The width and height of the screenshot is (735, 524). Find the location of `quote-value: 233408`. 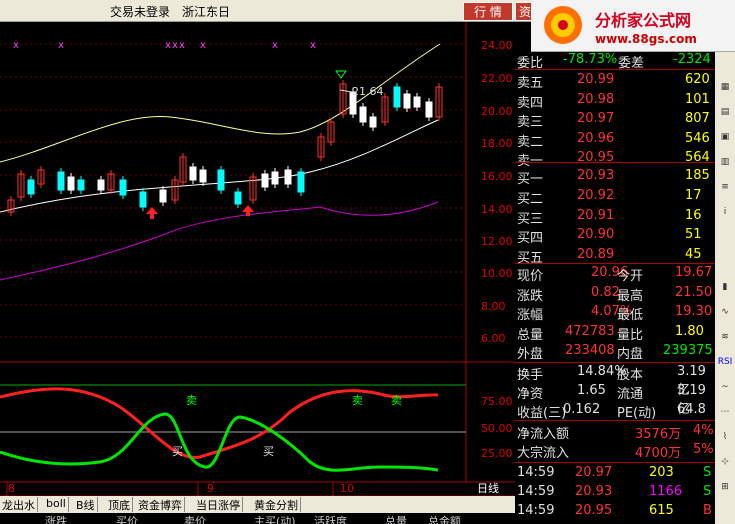

quote-value: 233408 is located at coordinates (590, 350).